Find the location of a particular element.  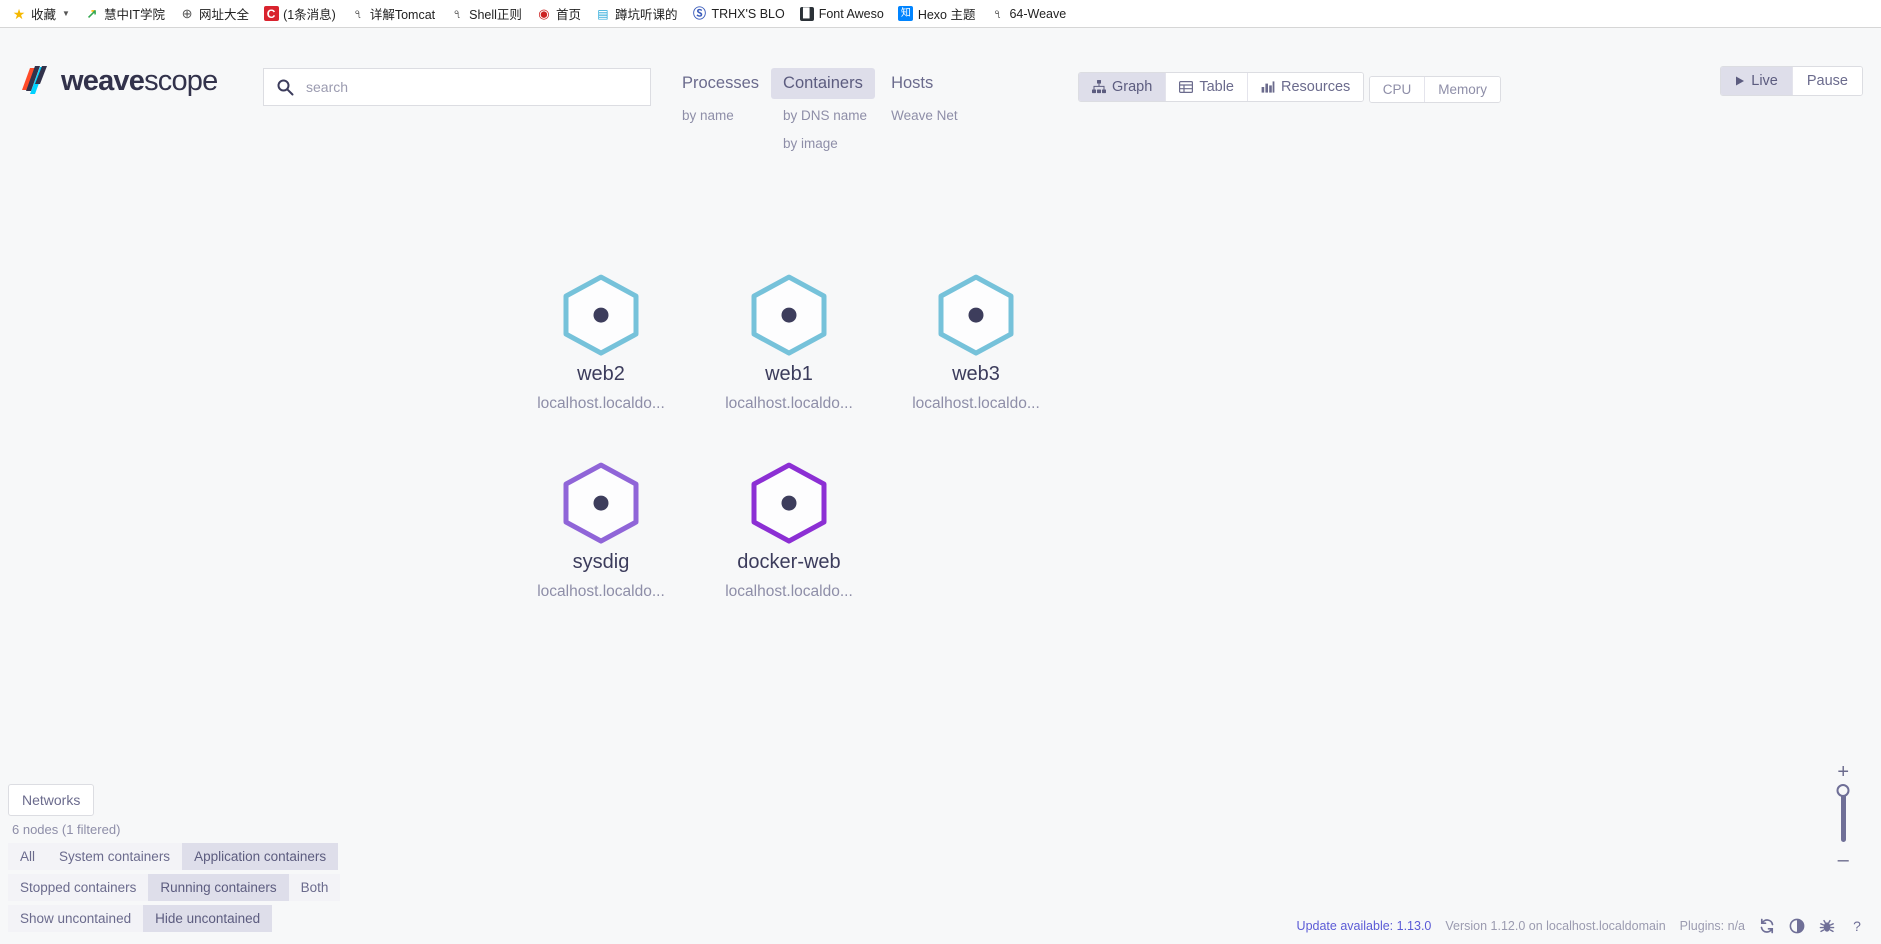

search-input is located at coordinates (472, 87).